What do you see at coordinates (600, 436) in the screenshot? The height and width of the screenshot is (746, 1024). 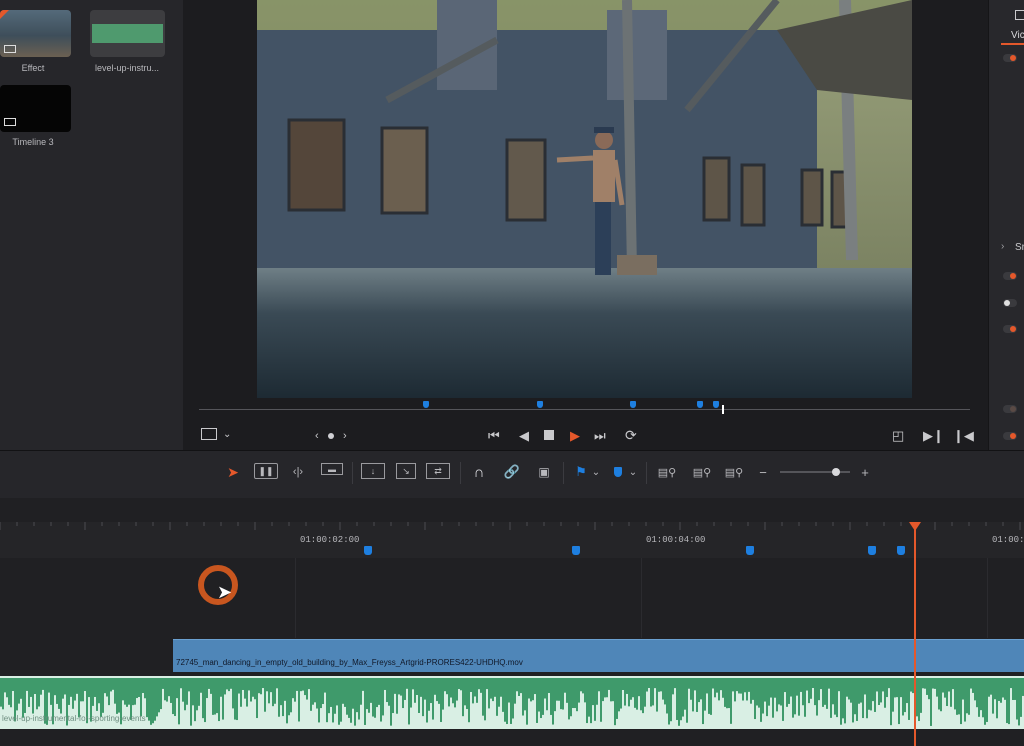 I see `go-to-end-icon: ⏭` at bounding box center [600, 436].